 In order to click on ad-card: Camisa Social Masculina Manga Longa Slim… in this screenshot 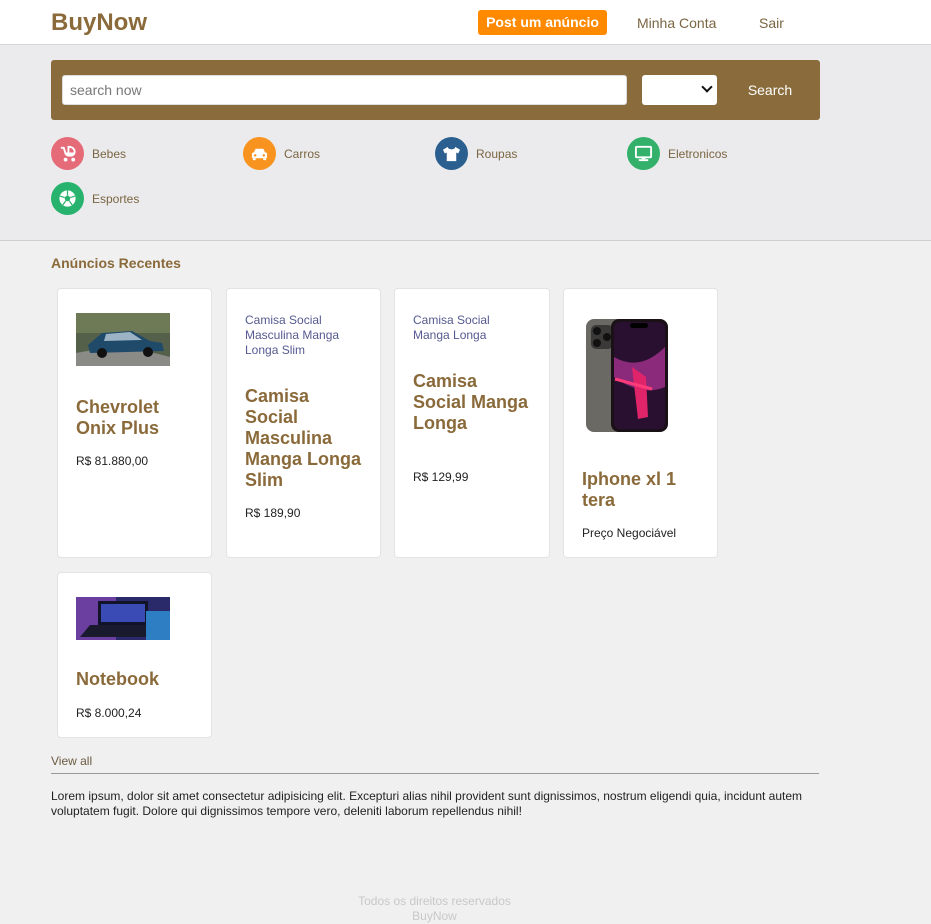, I will do `click(303, 423)`.